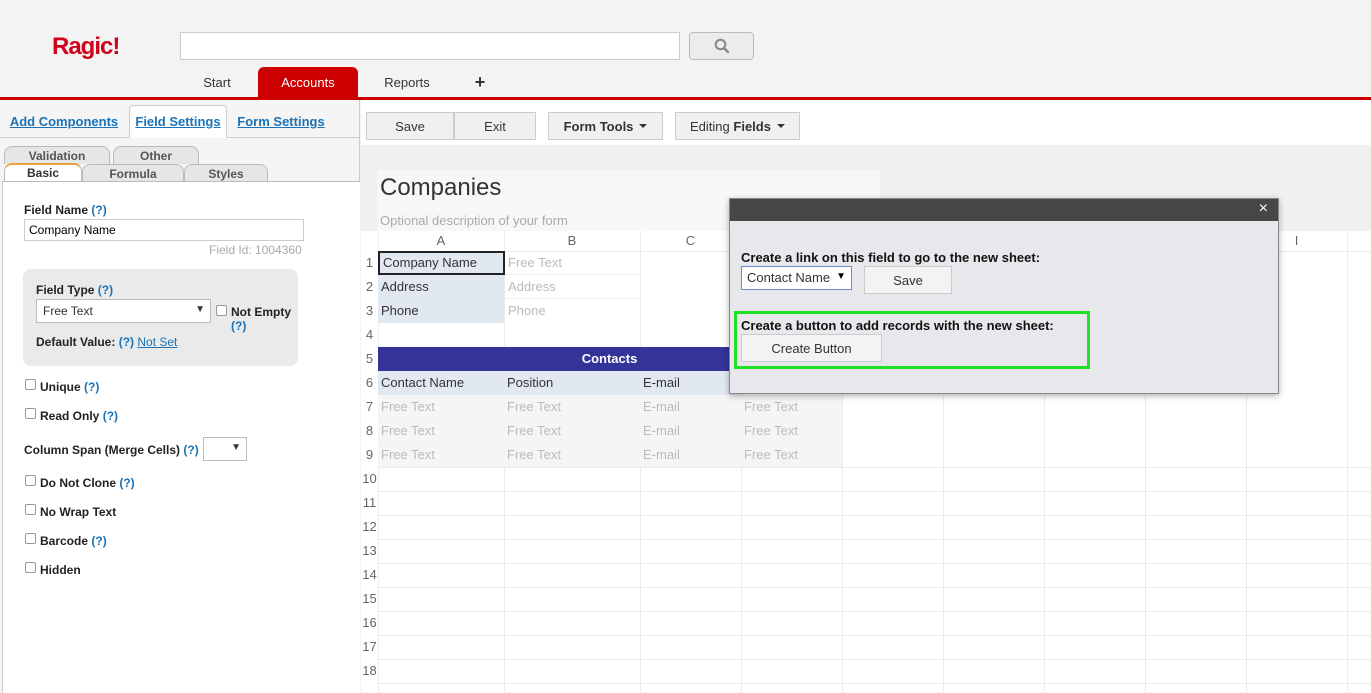 The height and width of the screenshot is (693, 1371). Describe the element at coordinates (156, 155) in the screenshot. I see `subtab-other: Other` at that location.